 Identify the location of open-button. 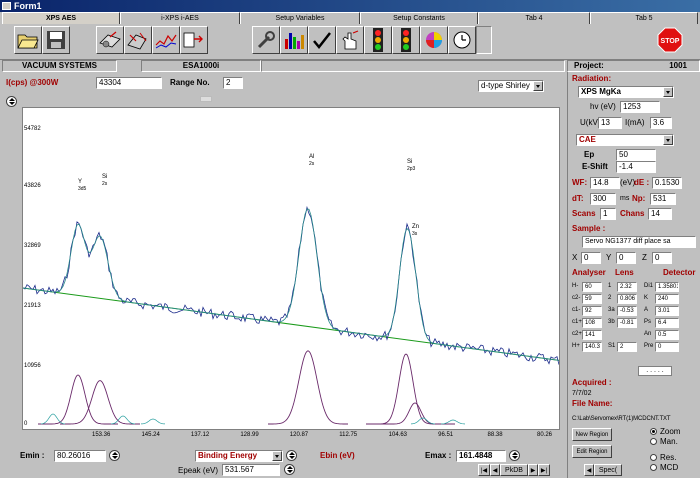
(28, 40).